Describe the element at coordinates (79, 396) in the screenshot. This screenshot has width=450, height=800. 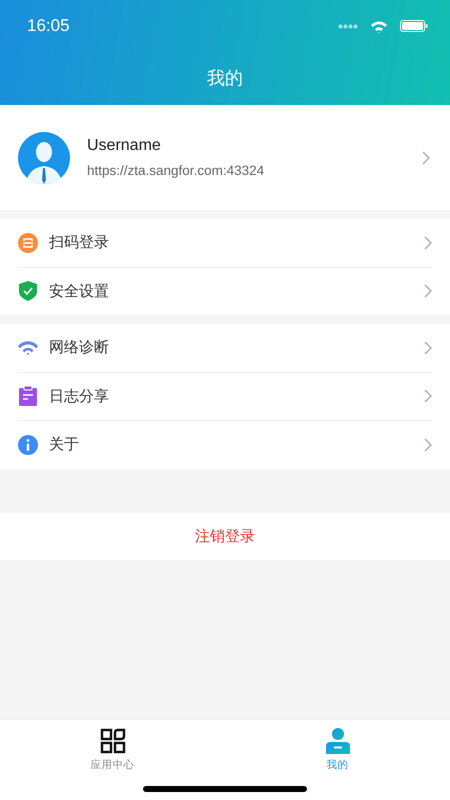
I see `menu-label: 日志分享` at that location.